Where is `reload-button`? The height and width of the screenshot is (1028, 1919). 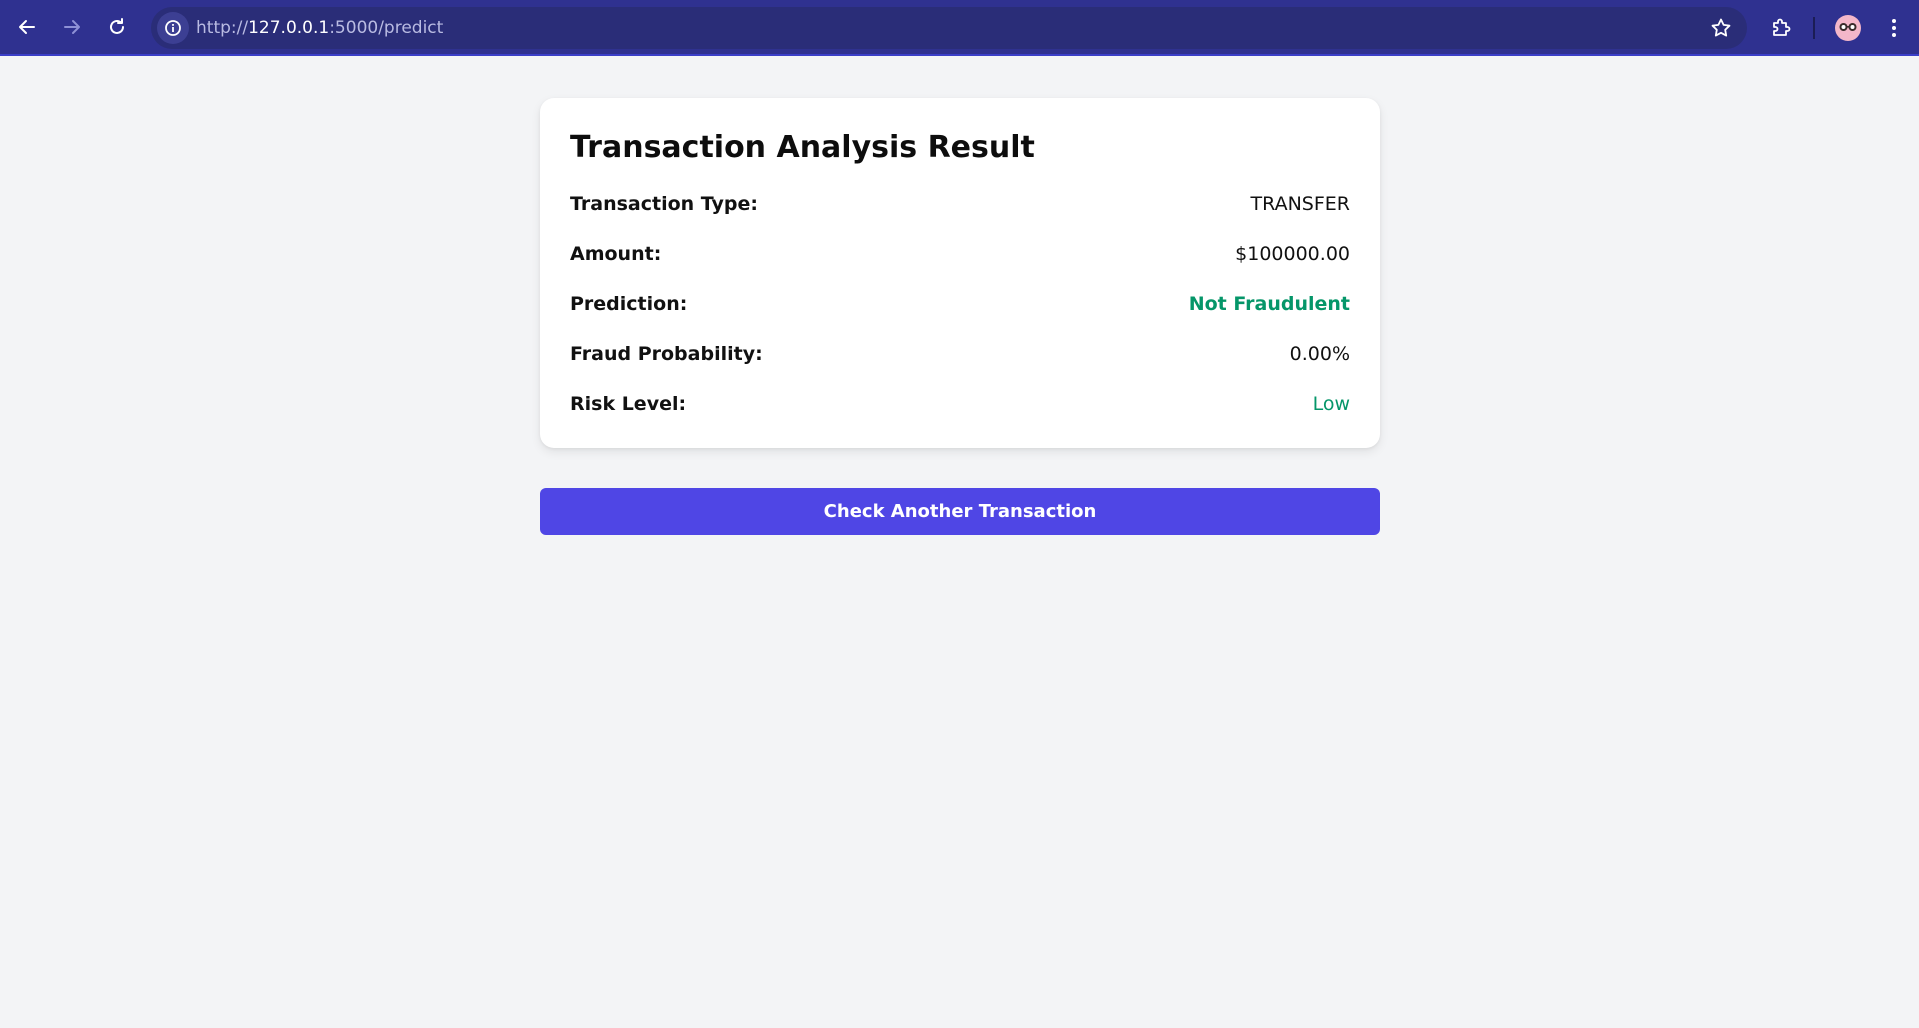
reload-button is located at coordinates (117, 27).